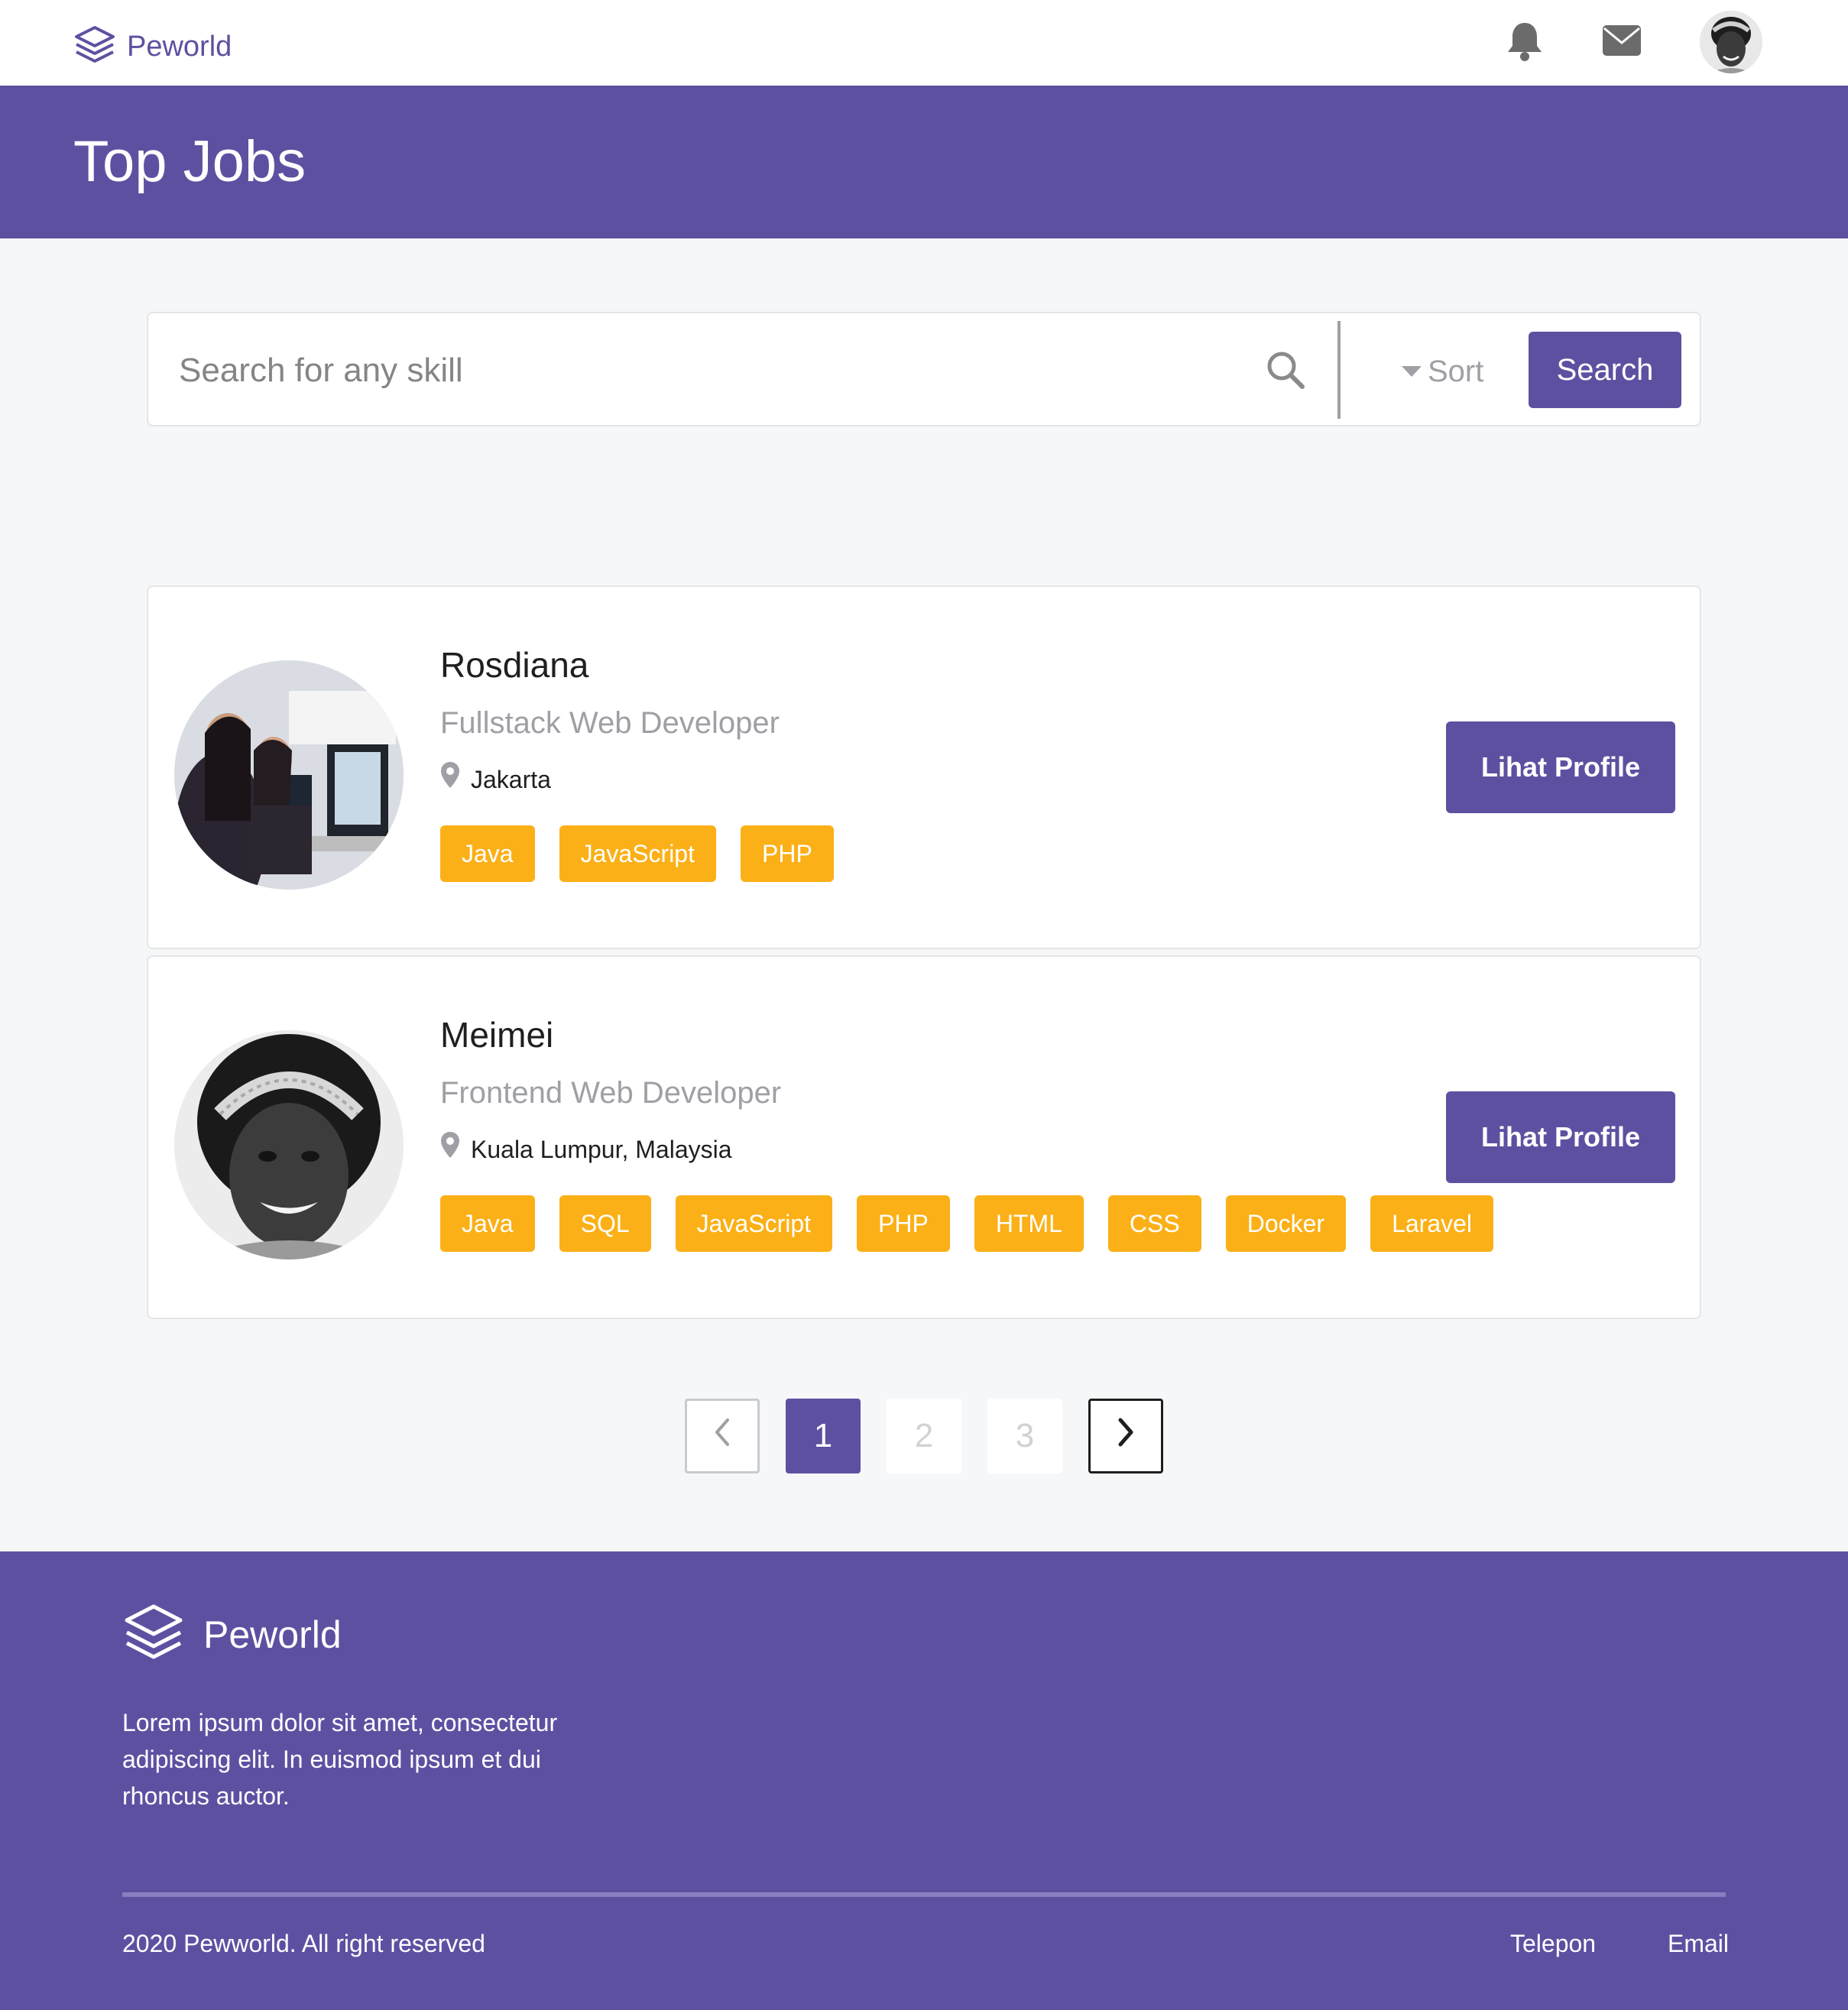 The width and height of the screenshot is (1848, 2010). I want to click on page-title: Top Jobs, so click(189, 161).